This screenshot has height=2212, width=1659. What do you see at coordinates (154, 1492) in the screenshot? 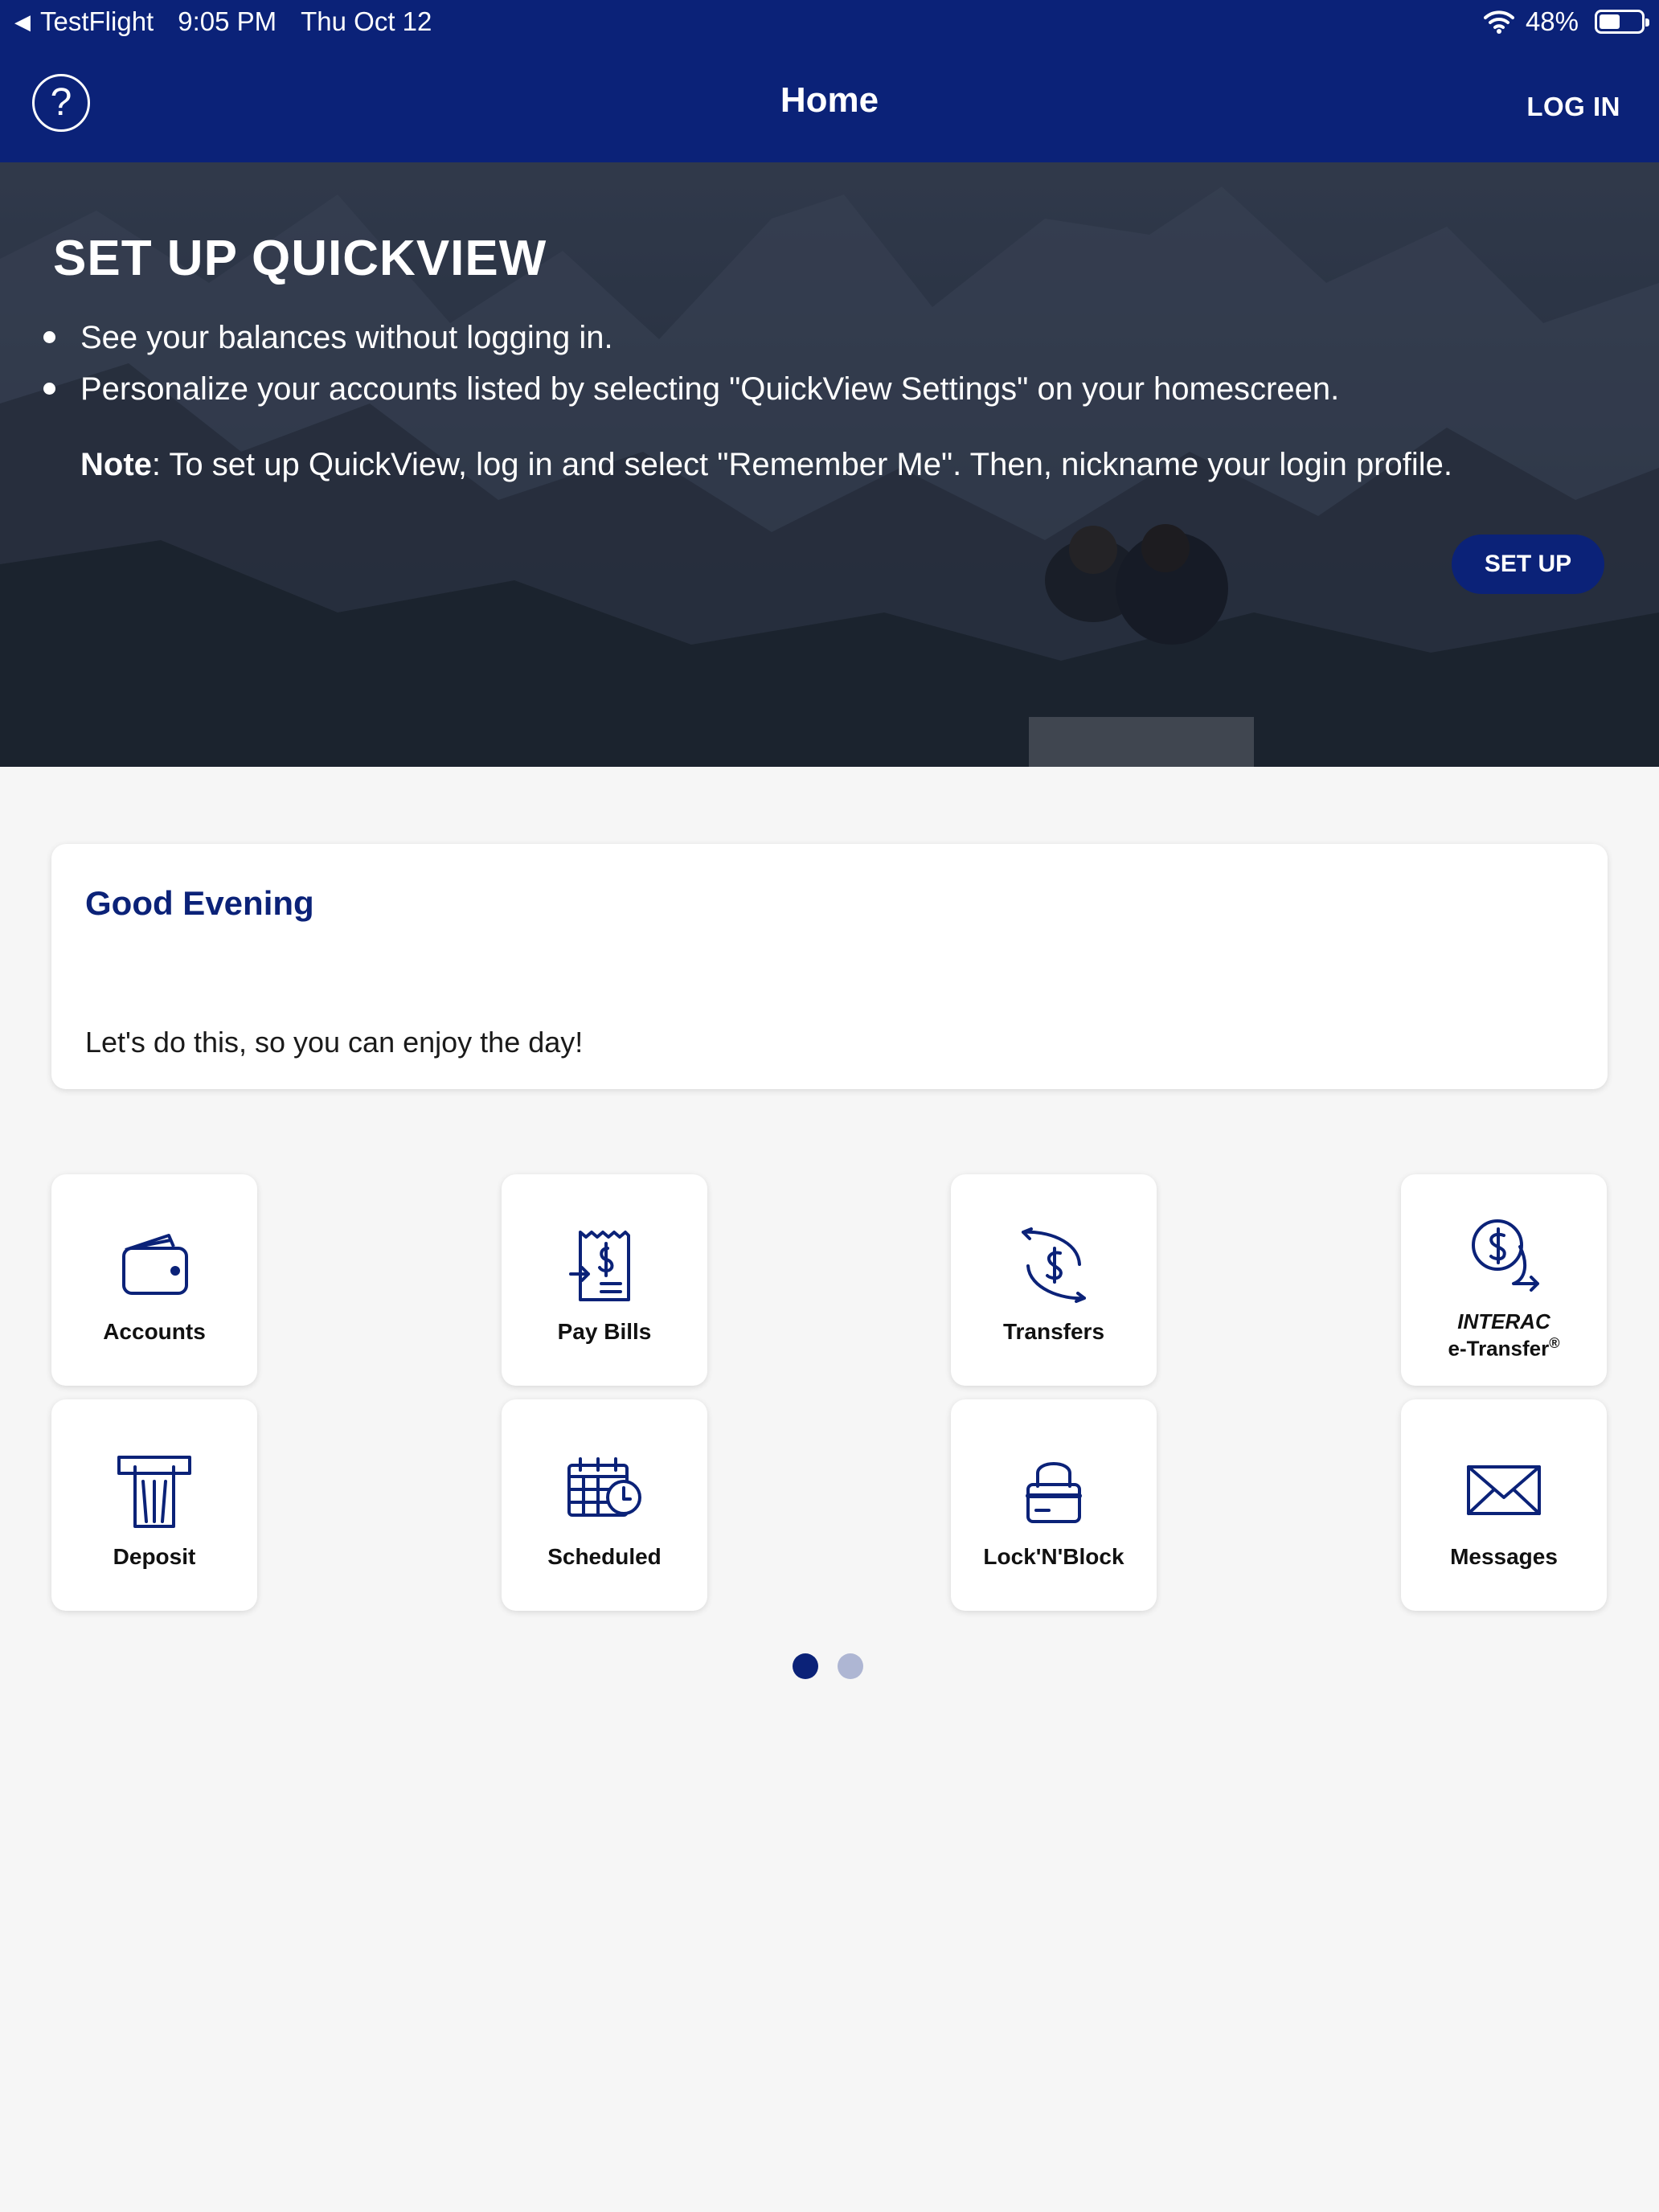
I see `deposit-icon` at bounding box center [154, 1492].